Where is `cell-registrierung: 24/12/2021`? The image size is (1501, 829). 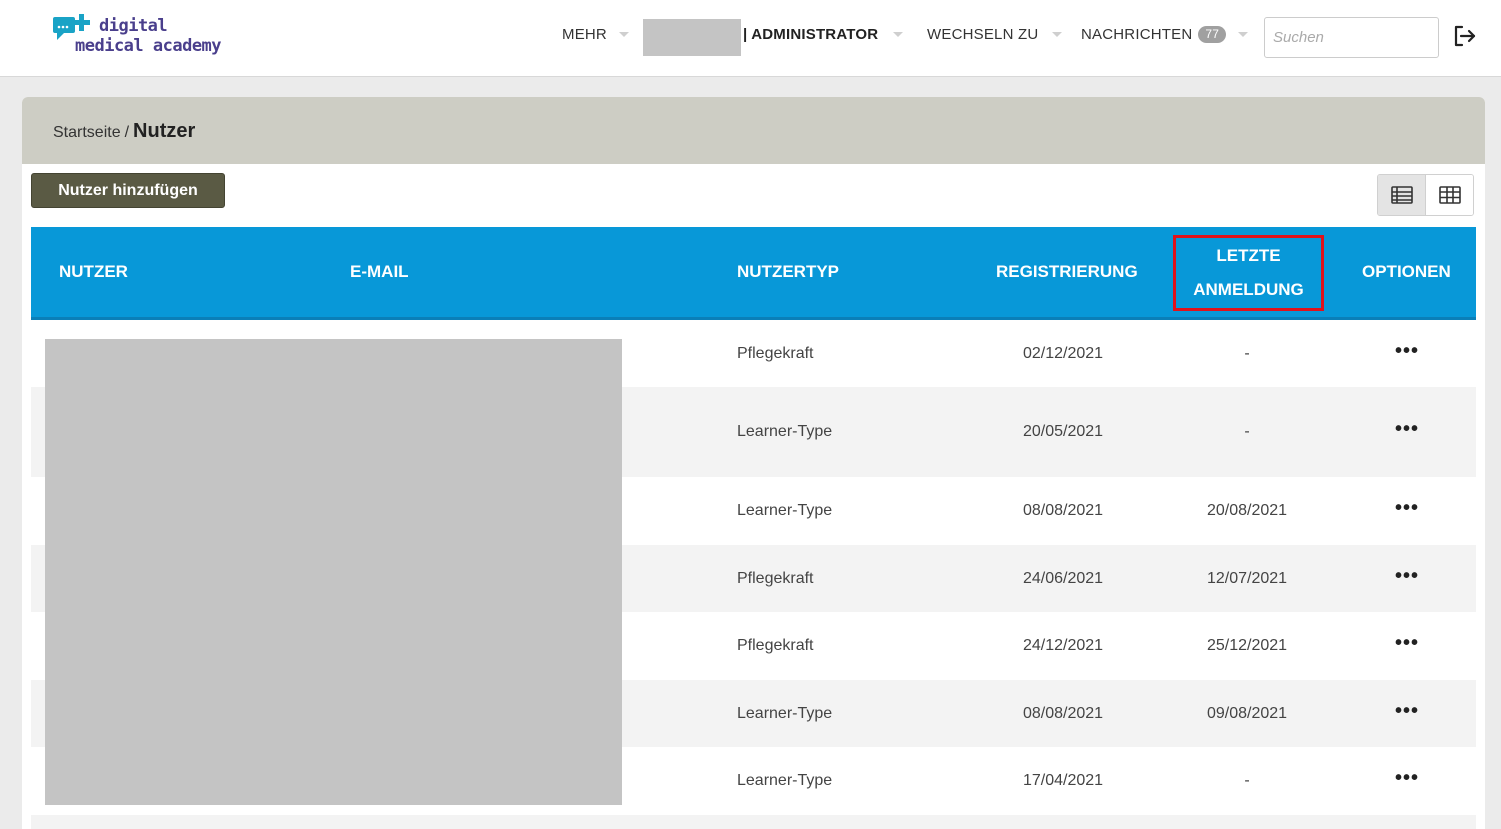
cell-registrierung: 24/12/2021 is located at coordinates (1063, 645).